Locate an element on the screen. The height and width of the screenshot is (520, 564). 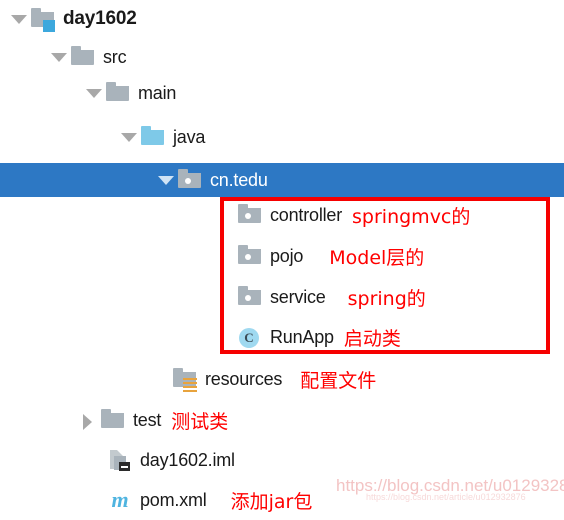
tree-row-label: day1602 is located at coordinates (100, 18).